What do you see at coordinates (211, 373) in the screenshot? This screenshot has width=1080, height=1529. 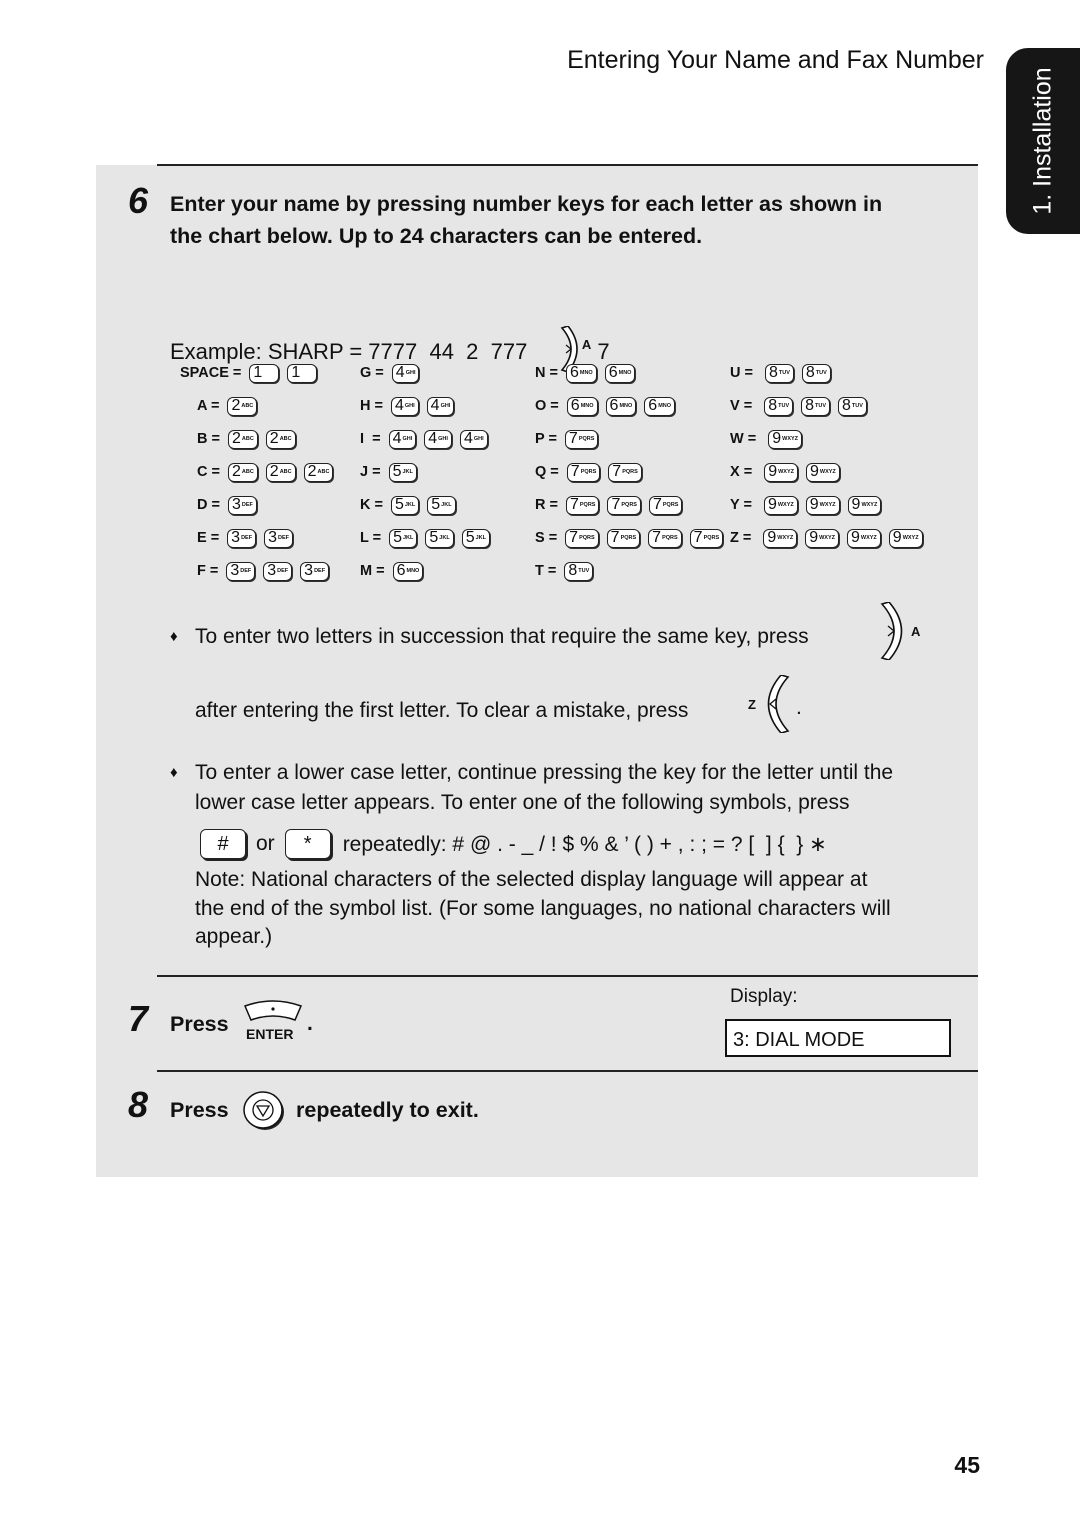 I see `chart-letter-label: SPACE =` at bounding box center [211, 373].